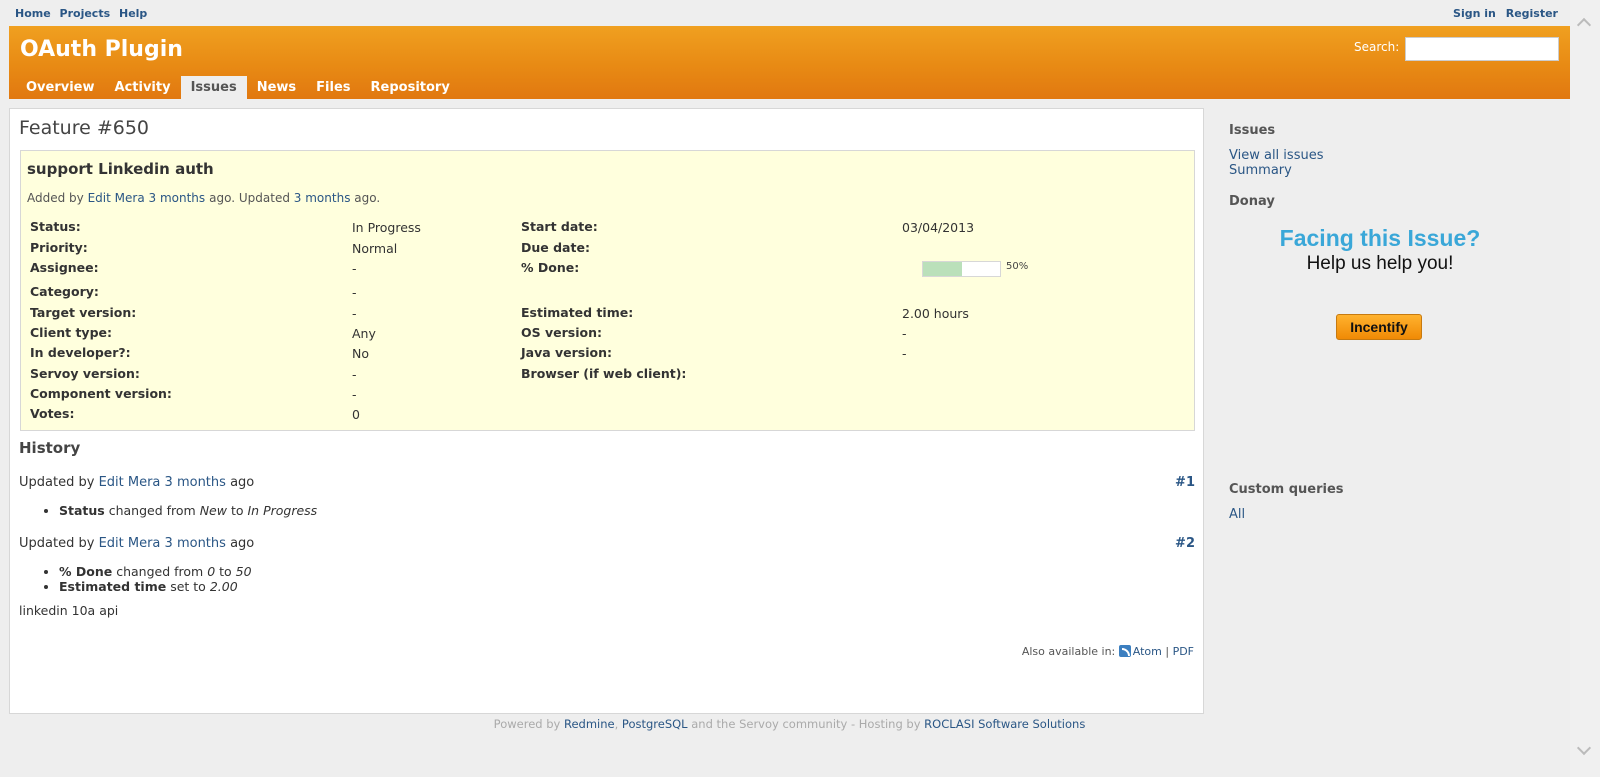 The image size is (1600, 777). I want to click on added-by-text: Added by, so click(55, 198).